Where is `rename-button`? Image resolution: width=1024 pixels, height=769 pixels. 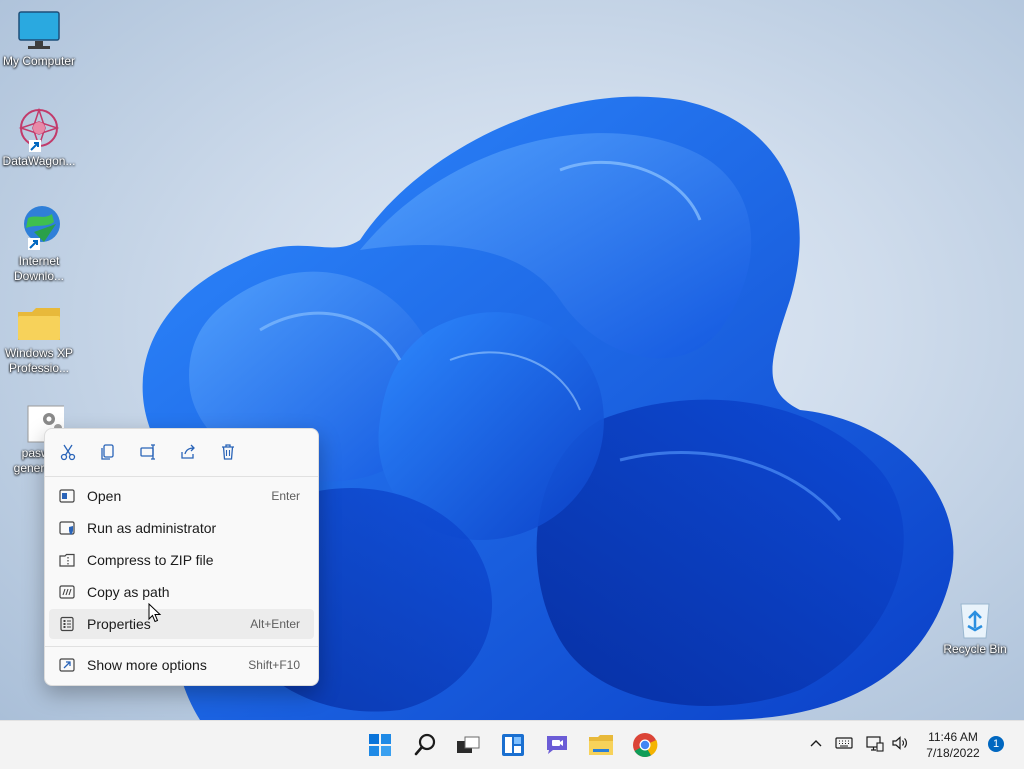 rename-button is located at coordinates (148, 452).